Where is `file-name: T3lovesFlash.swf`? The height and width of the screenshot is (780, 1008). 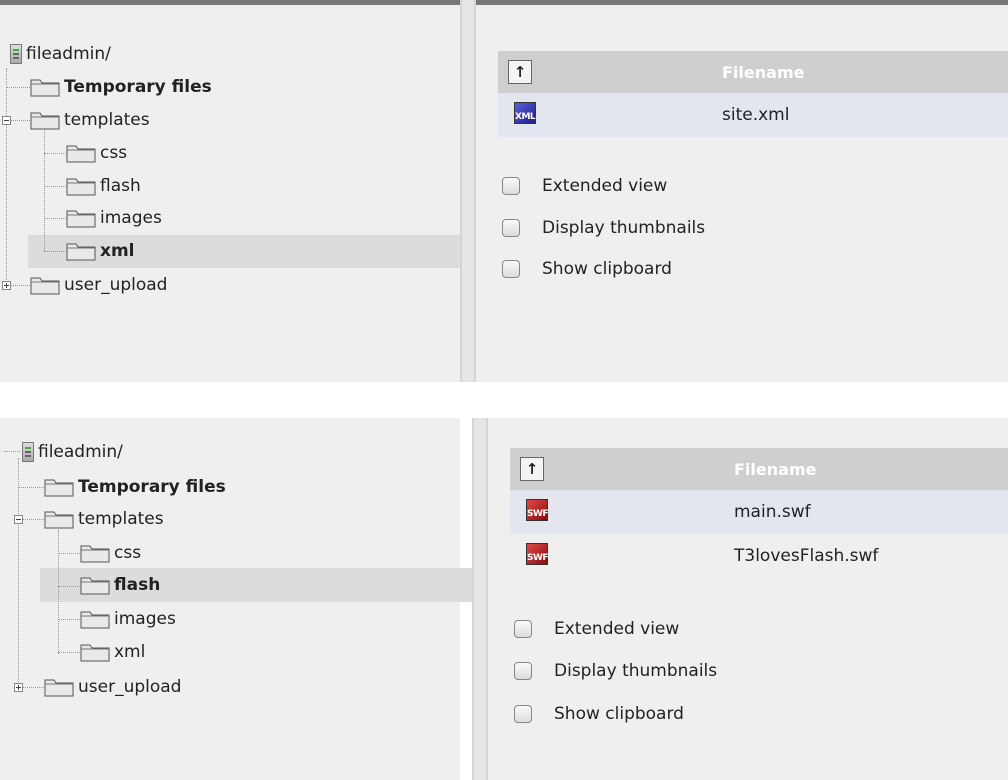
file-name: T3lovesFlash.swf is located at coordinates (871, 556).